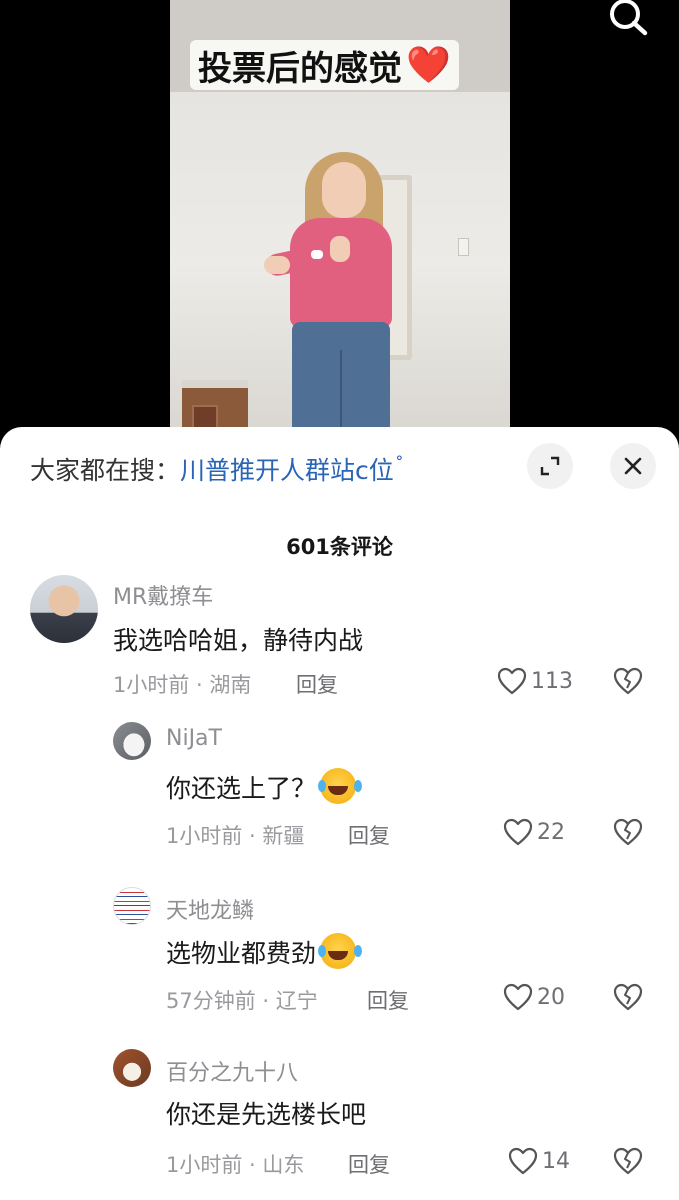 The width and height of the screenshot is (679, 1200). Describe the element at coordinates (232, 1071) in the screenshot. I see `comment-username: 百分之九十八` at that location.